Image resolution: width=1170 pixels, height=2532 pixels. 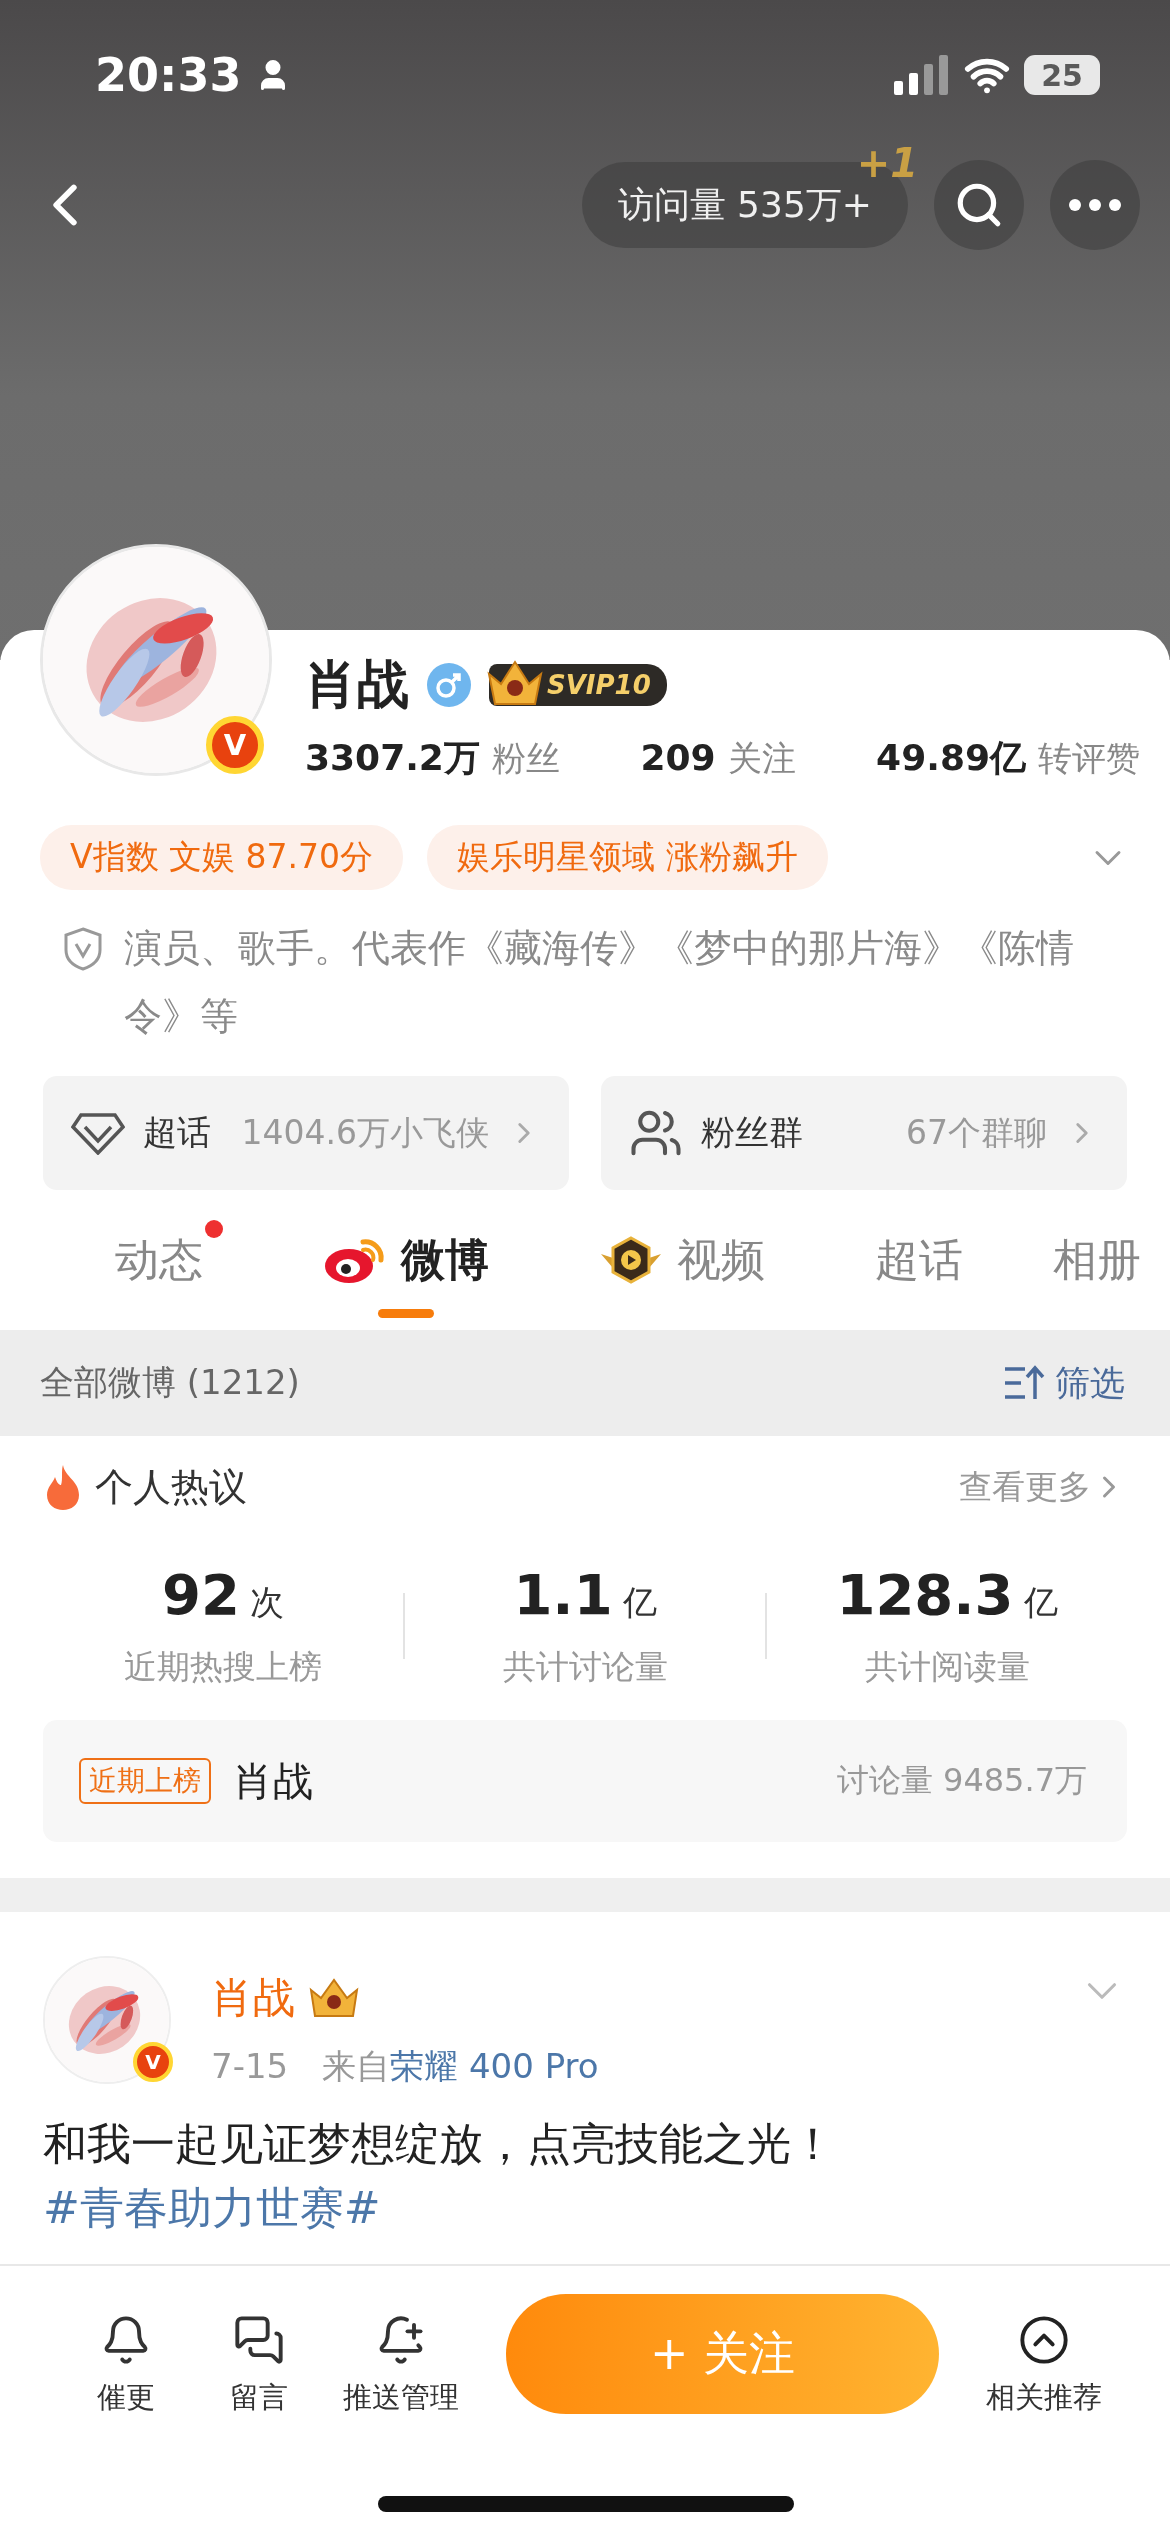 What do you see at coordinates (627, 857) in the screenshot?
I see `profile-tag: 娱乐明星领域 涨粉飙升` at bounding box center [627, 857].